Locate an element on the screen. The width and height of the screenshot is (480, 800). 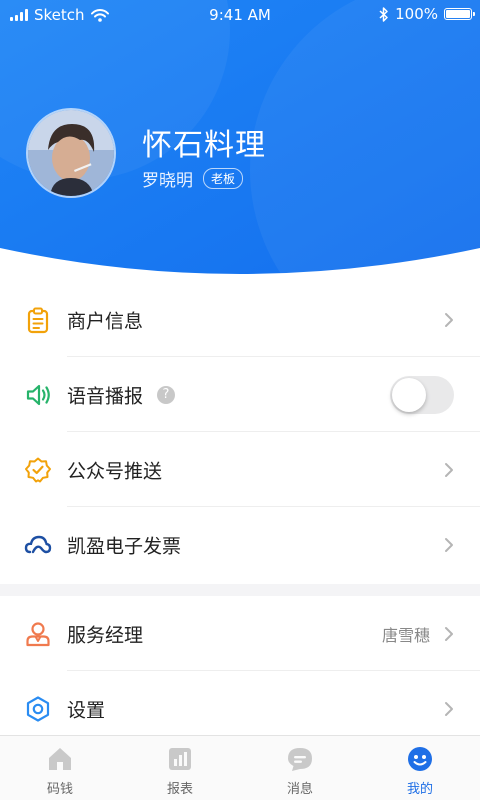
manager-name: 唐雪穗 is located at coordinates (405, 635).